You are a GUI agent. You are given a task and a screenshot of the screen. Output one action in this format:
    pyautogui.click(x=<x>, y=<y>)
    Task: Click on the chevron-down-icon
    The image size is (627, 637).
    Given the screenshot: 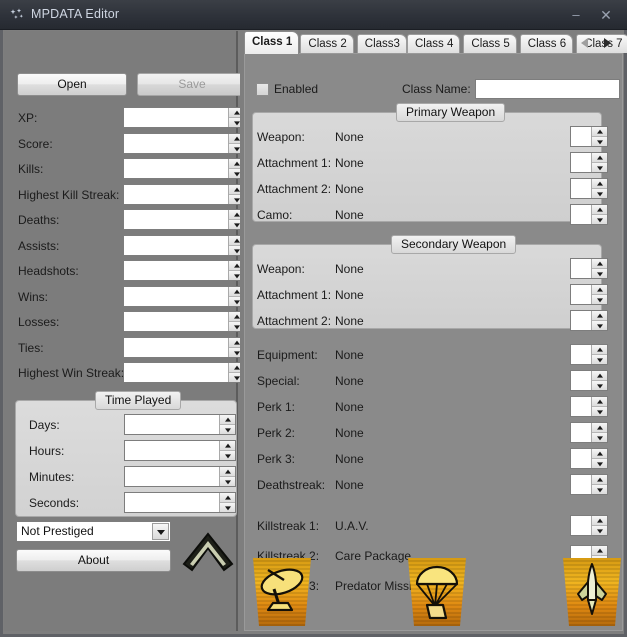 What is the action you would take?
    pyautogui.click(x=160, y=531)
    